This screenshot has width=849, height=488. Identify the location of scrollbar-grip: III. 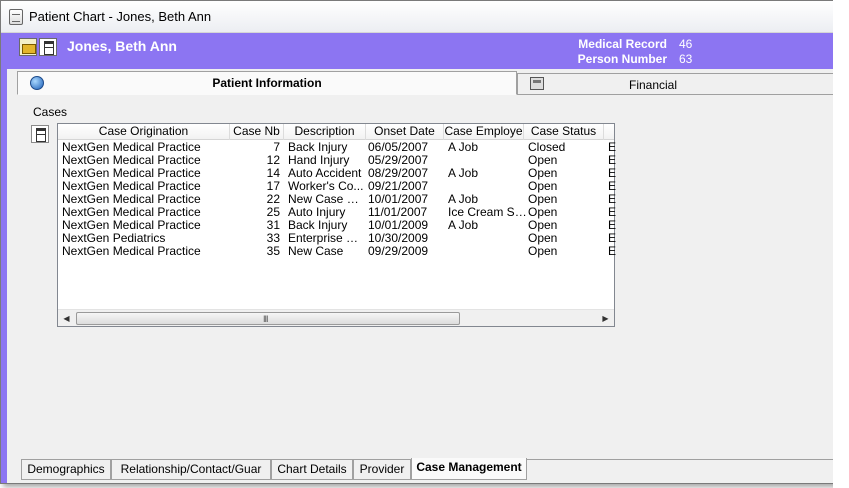
(265, 319).